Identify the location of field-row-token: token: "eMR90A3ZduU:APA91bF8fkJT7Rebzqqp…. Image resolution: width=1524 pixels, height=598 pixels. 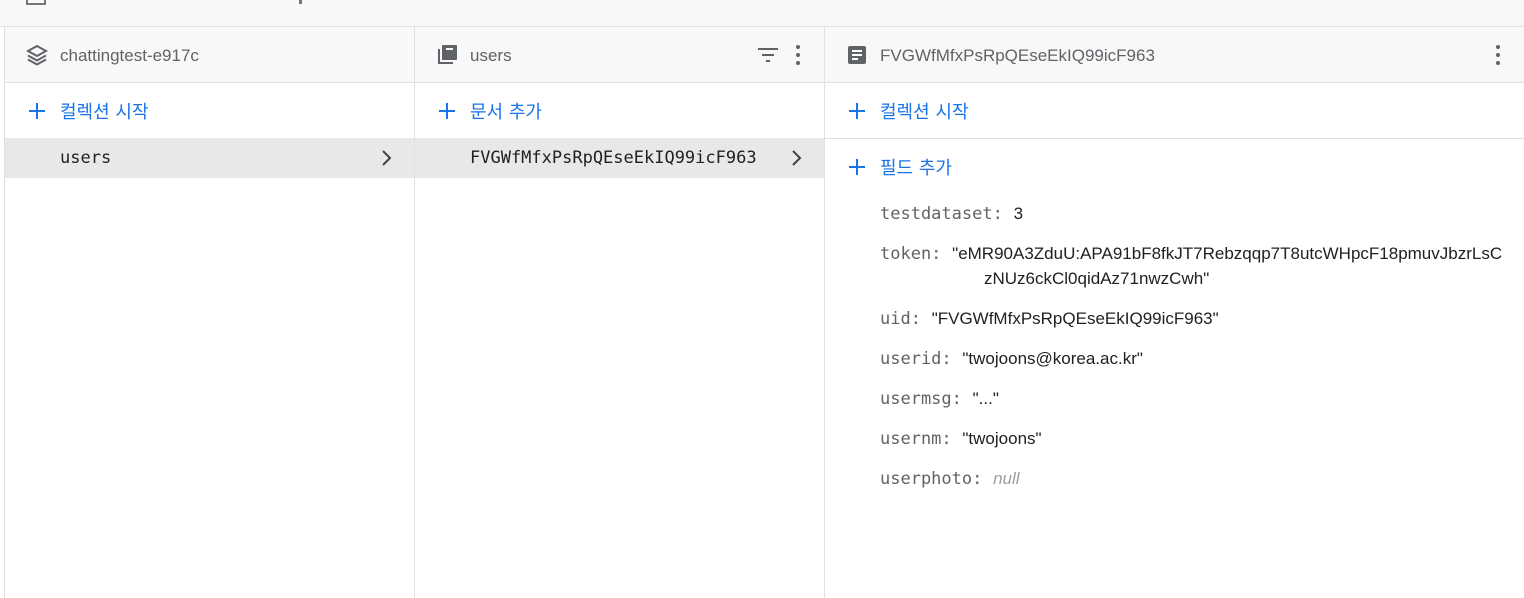
(1191, 254).